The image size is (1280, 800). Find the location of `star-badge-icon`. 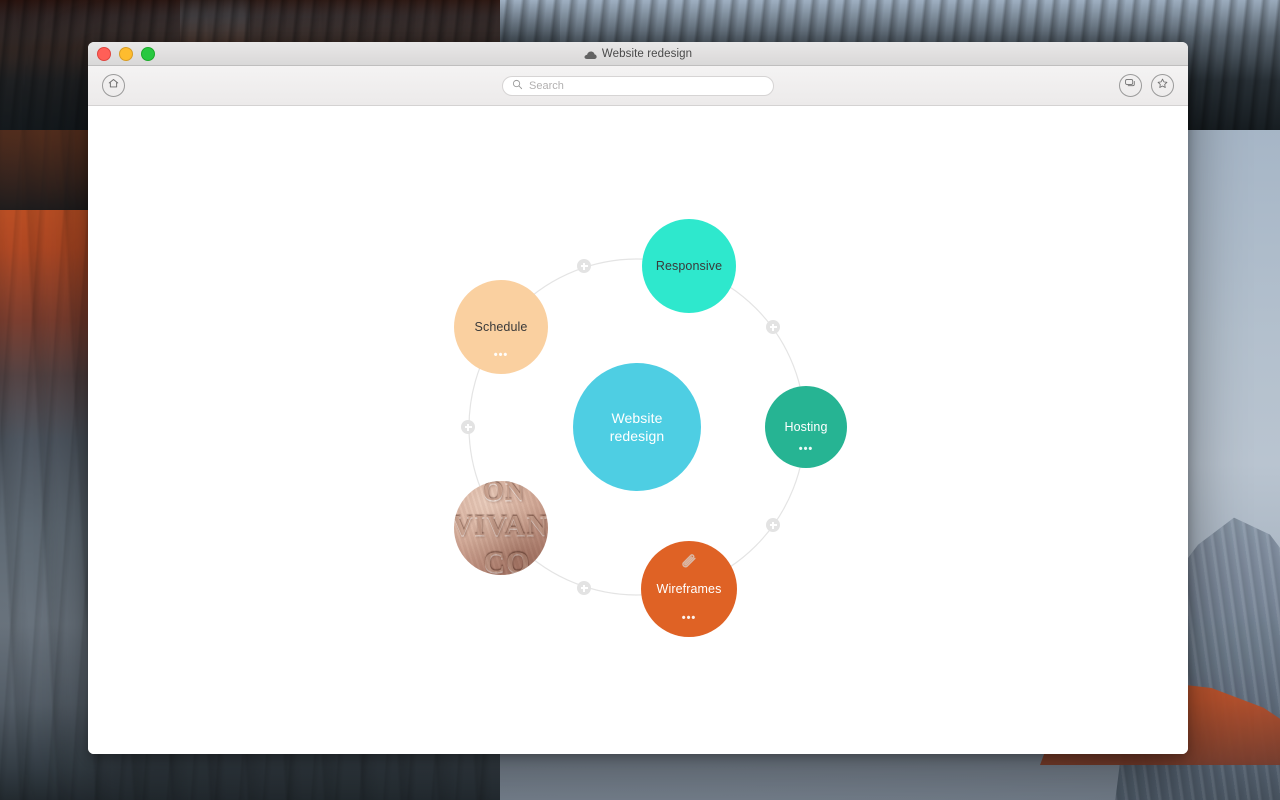

star-badge-icon is located at coordinates (1162, 86).